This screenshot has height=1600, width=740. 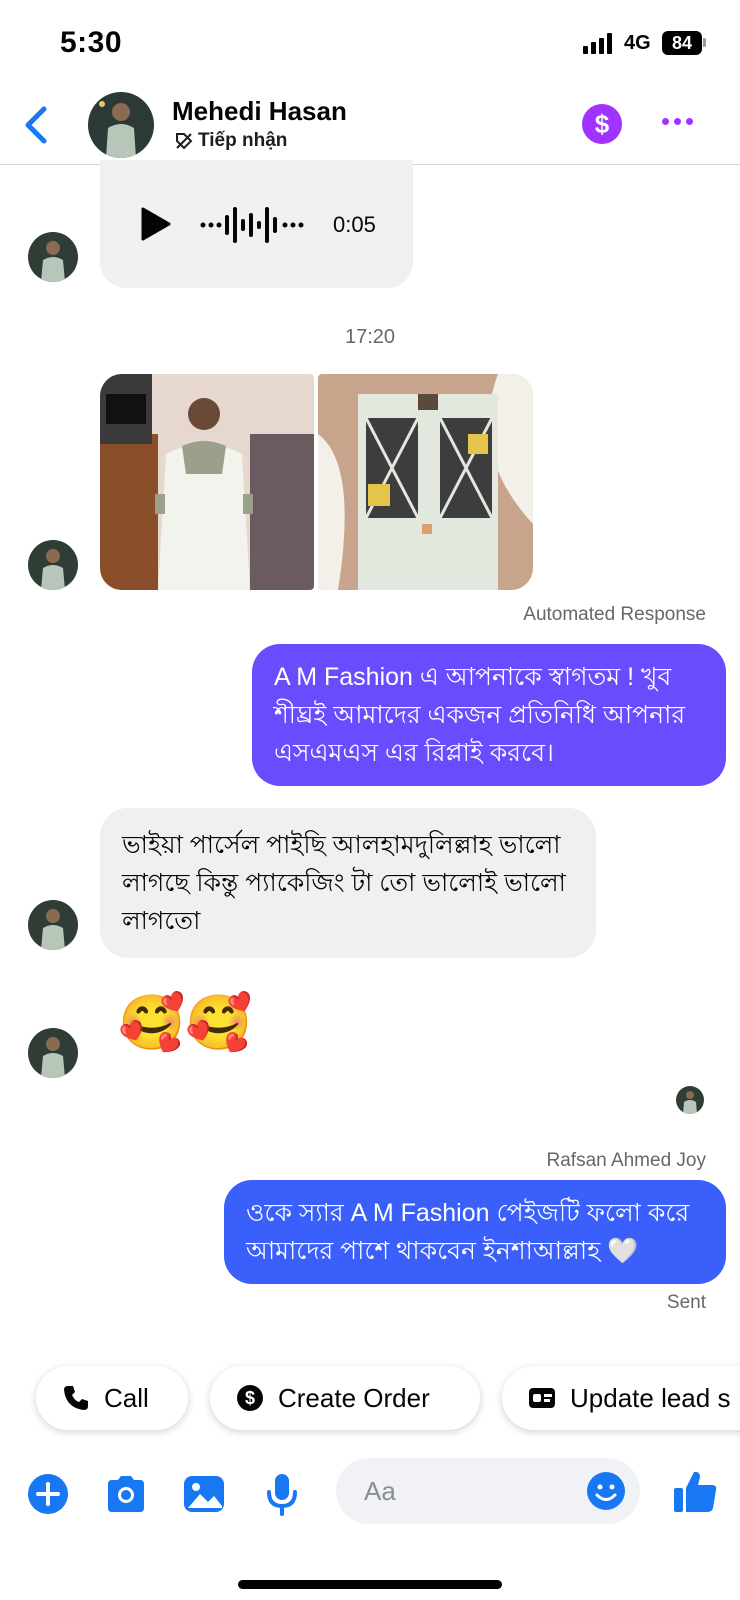 I want to click on create-order-label: Create Order, so click(x=354, y=1397).